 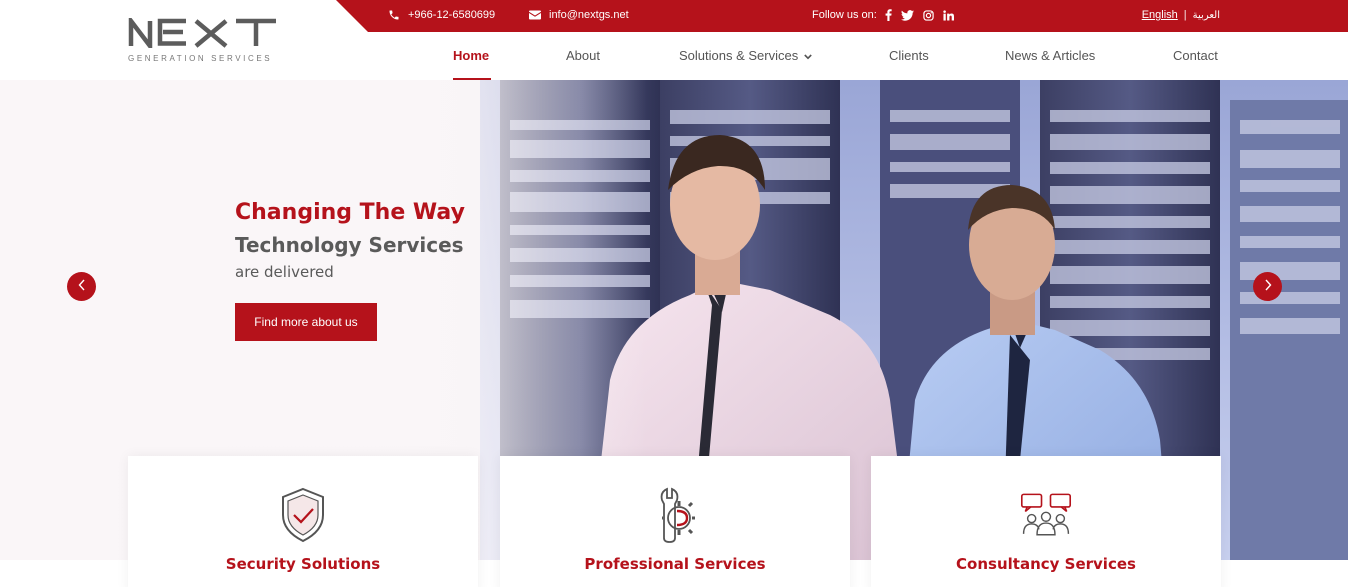 I want to click on people-chat-icon, so click(x=1046, y=515).